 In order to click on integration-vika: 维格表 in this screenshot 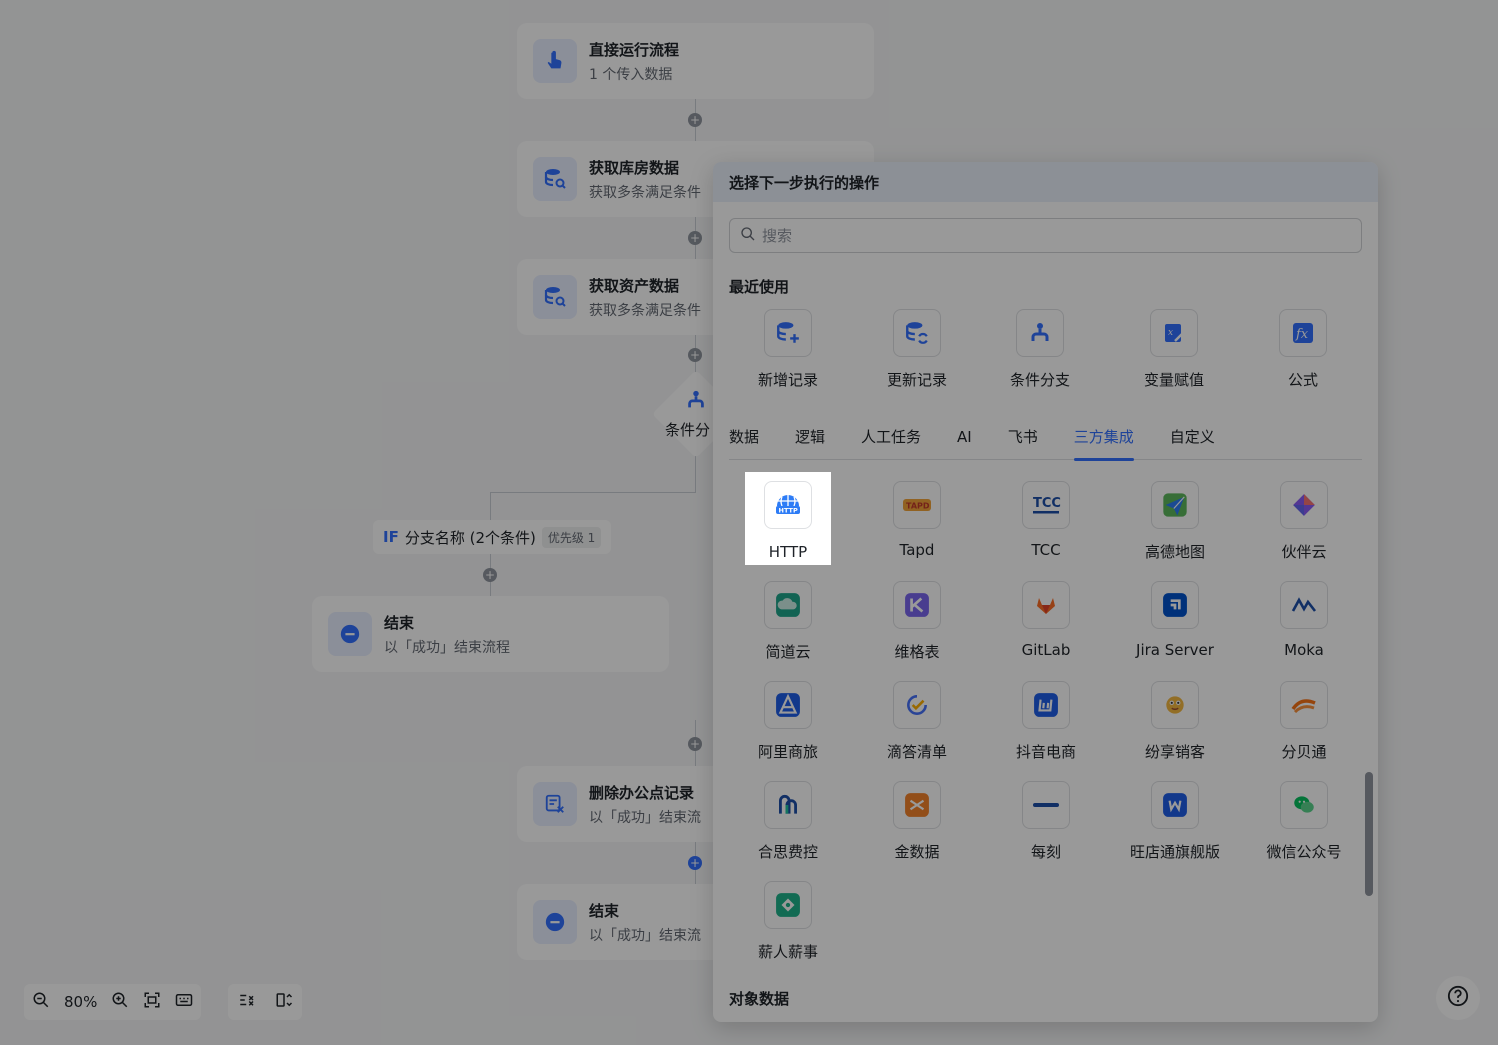, I will do `click(917, 621)`.